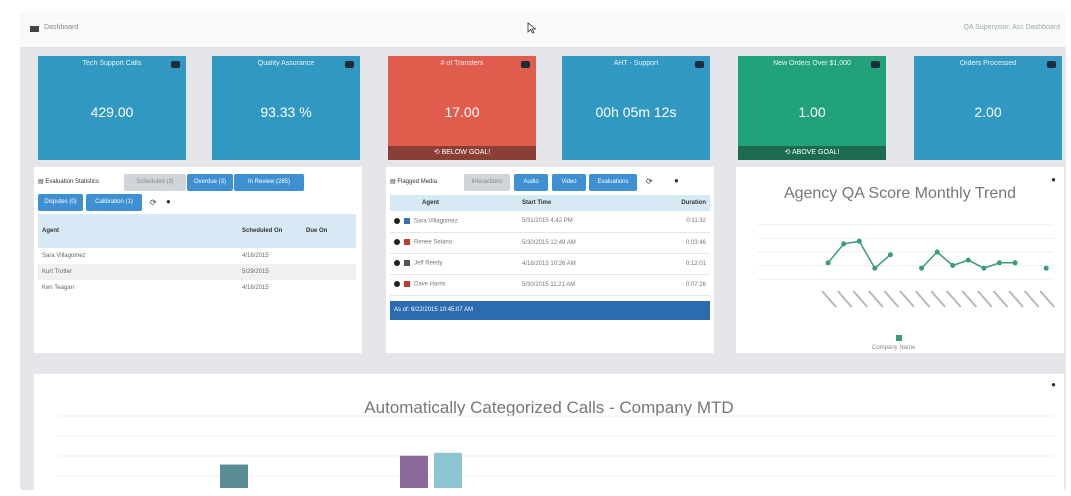 This screenshot has height=496, width=1071. What do you see at coordinates (812, 153) in the screenshot?
I see `goal-status: ⟲ ABOVE GOAL!` at bounding box center [812, 153].